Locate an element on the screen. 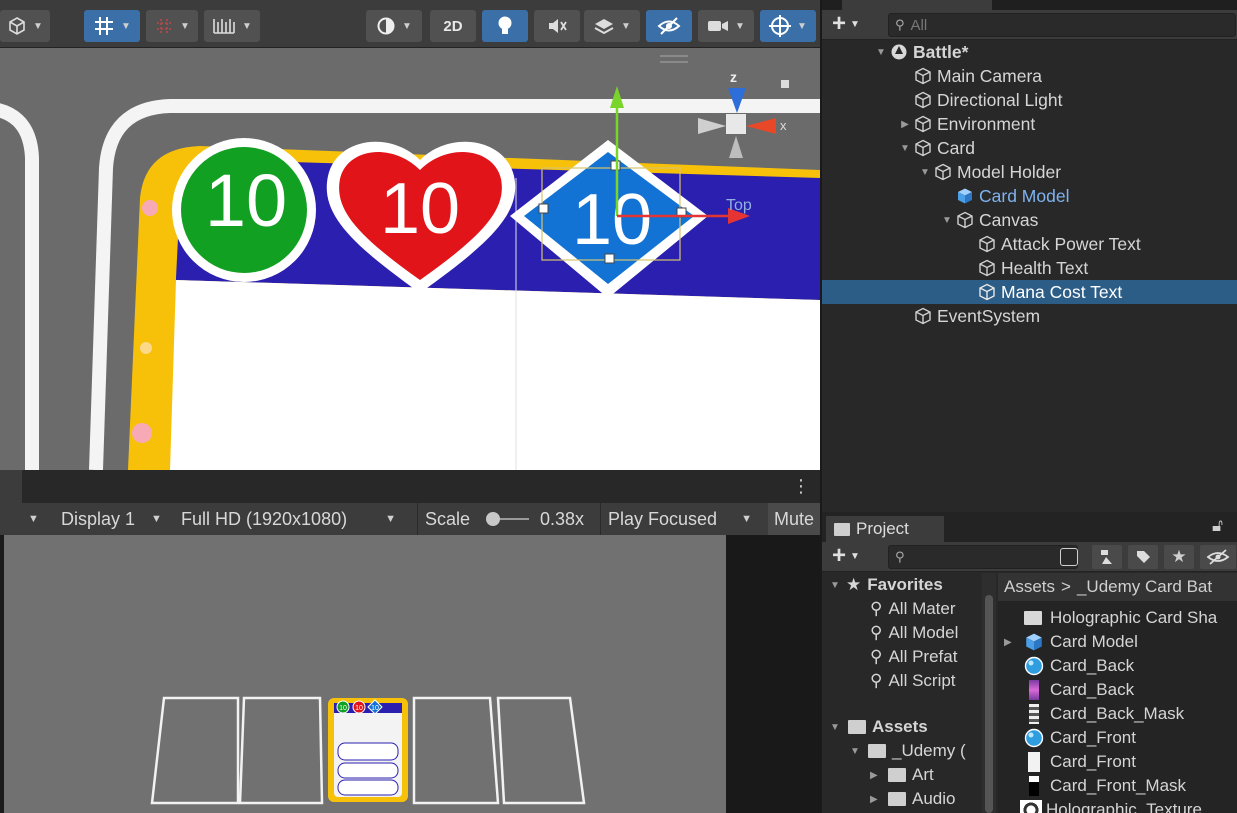 The height and width of the screenshot is (813, 1237). effects-button: ▼ is located at coordinates (612, 26).